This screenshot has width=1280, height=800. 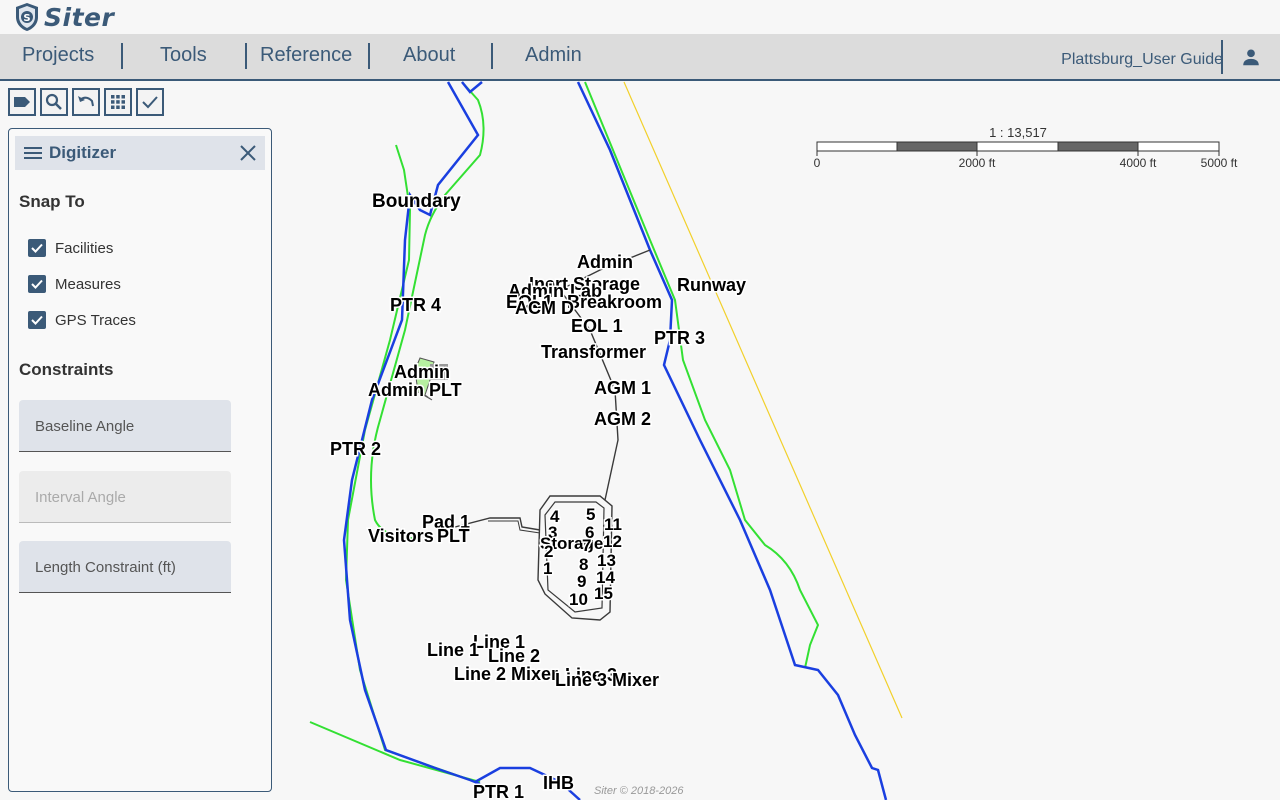 What do you see at coordinates (603, 593) in the screenshot?
I see `map-label: 15` at bounding box center [603, 593].